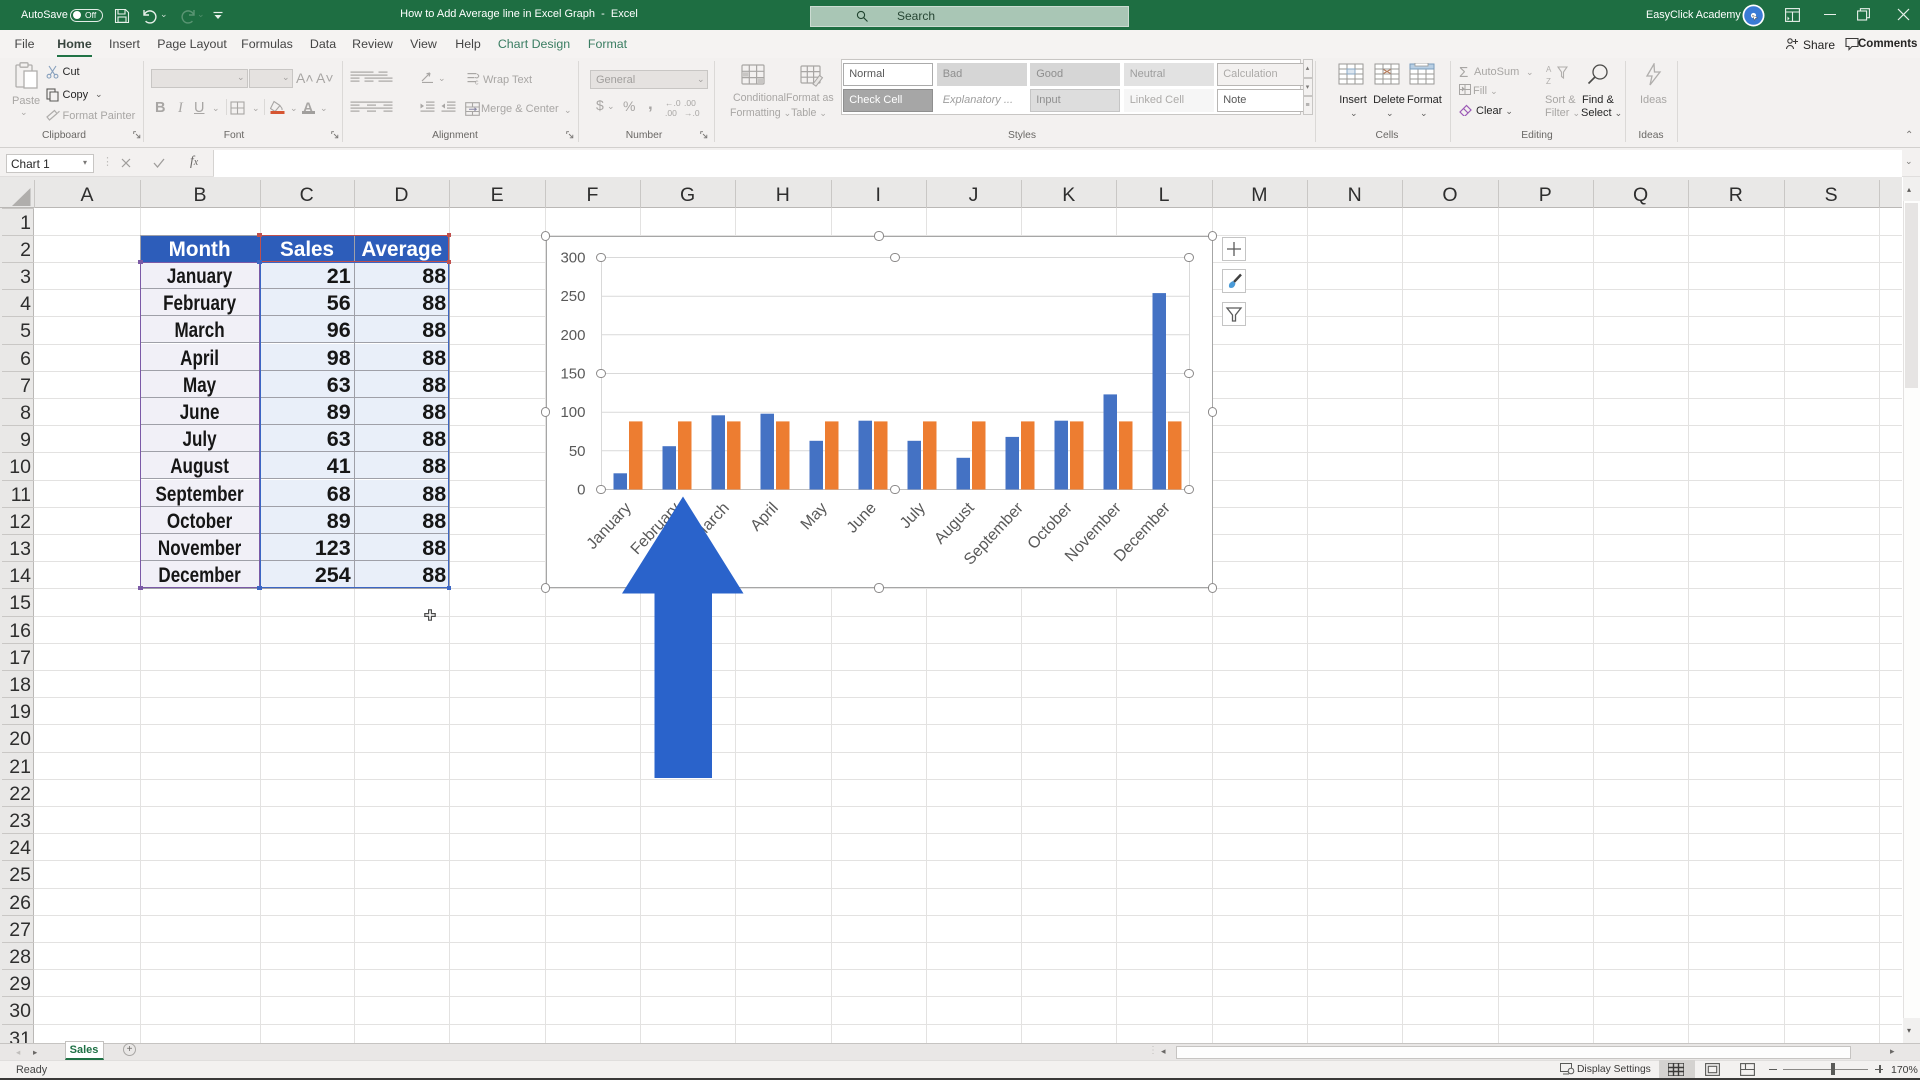 This screenshot has height=1080, width=1920. What do you see at coordinates (861, 518) in the screenshot?
I see `svg-text: June` at bounding box center [861, 518].